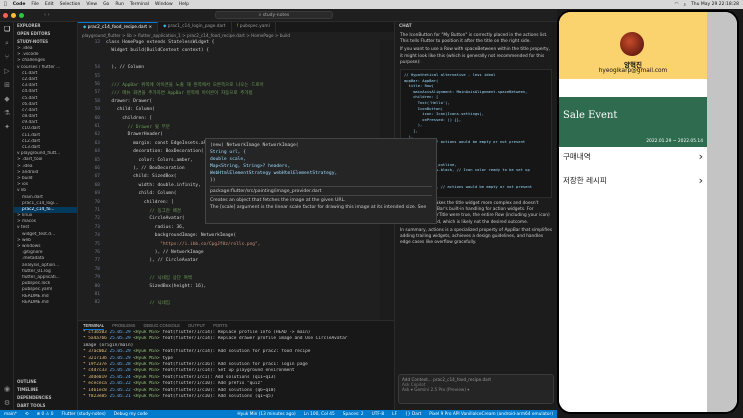  Describe the element at coordinates (183, 244) in the screenshot. I see `code-line: "https://i.ibb.co/CpgJf8z/rolls.png",` at that location.